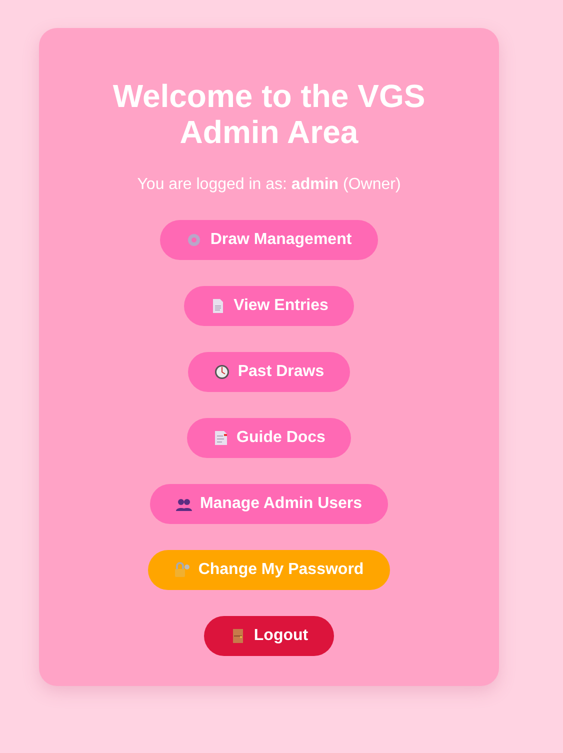 This screenshot has height=753, width=563. I want to click on login-status: You are logged in as: admin (Owner), so click(269, 185).